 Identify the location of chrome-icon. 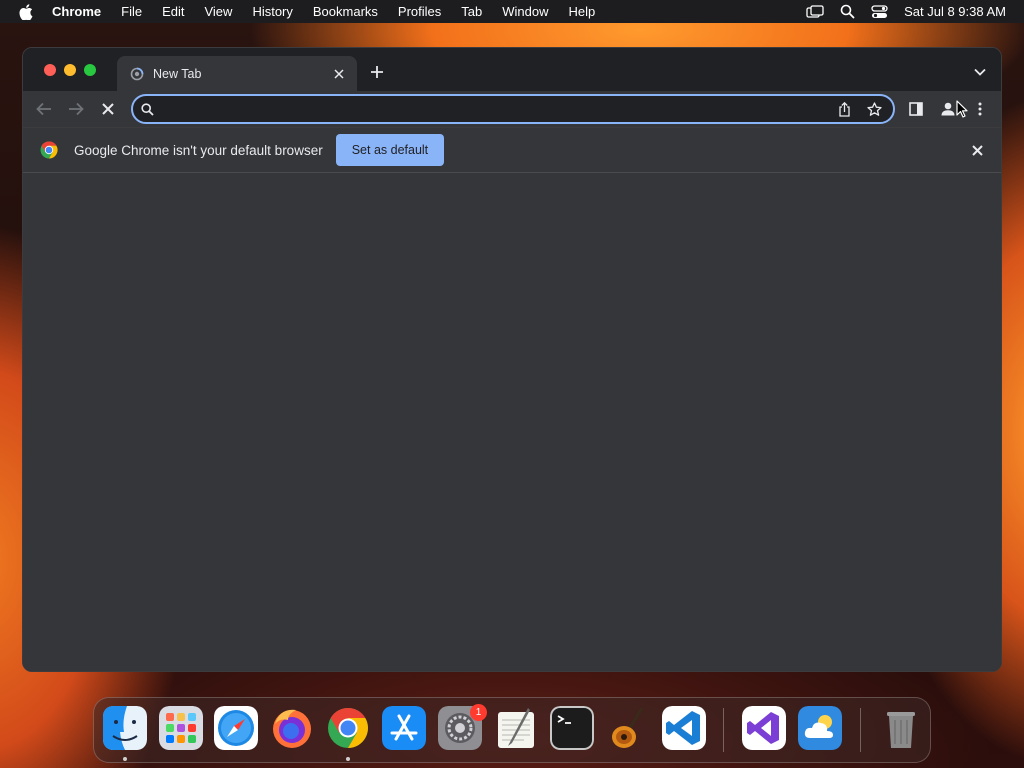
(348, 728).